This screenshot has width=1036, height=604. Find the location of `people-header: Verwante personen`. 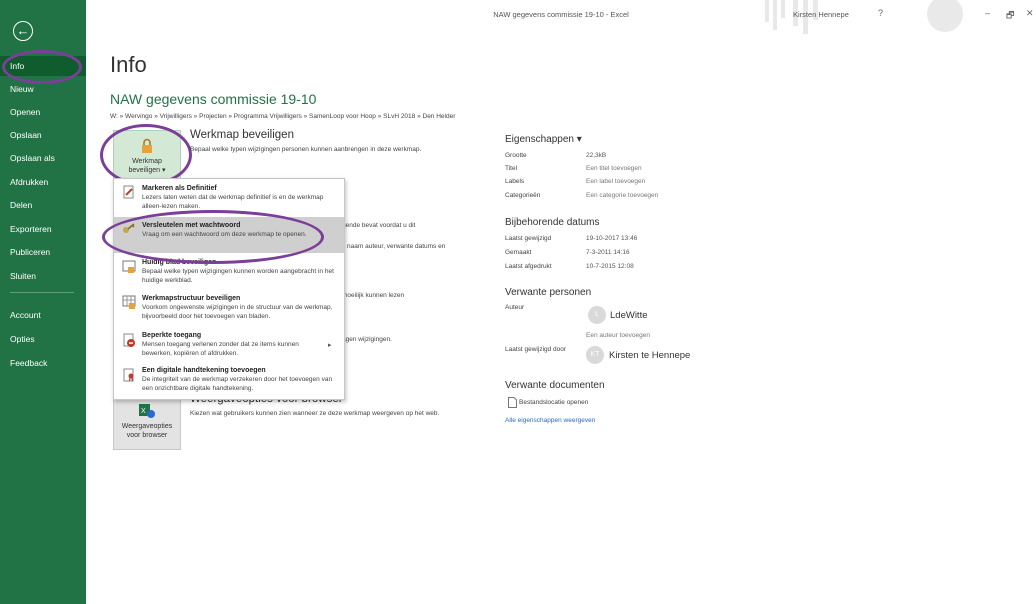

people-header: Verwante personen is located at coordinates (548, 292).